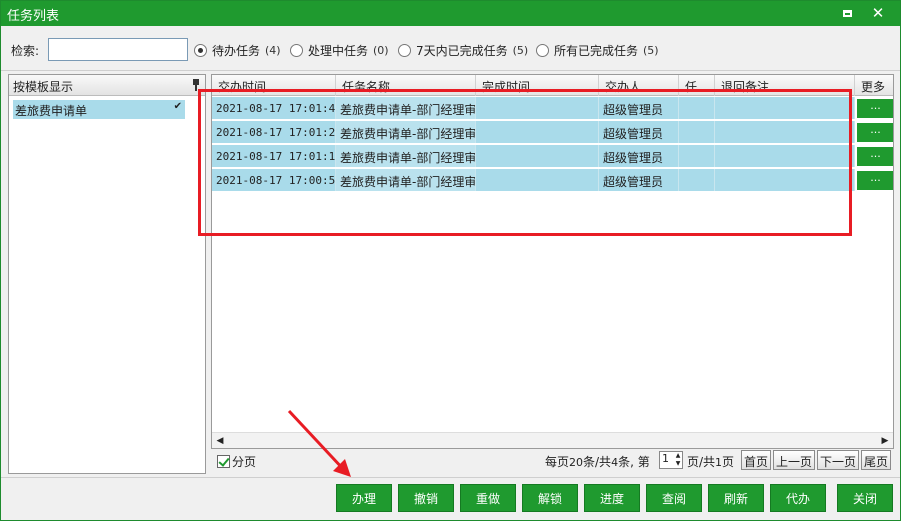  What do you see at coordinates (274, 180) in the screenshot?
I see `cell-time: 2021-08-17 17:00:58` at bounding box center [274, 180].